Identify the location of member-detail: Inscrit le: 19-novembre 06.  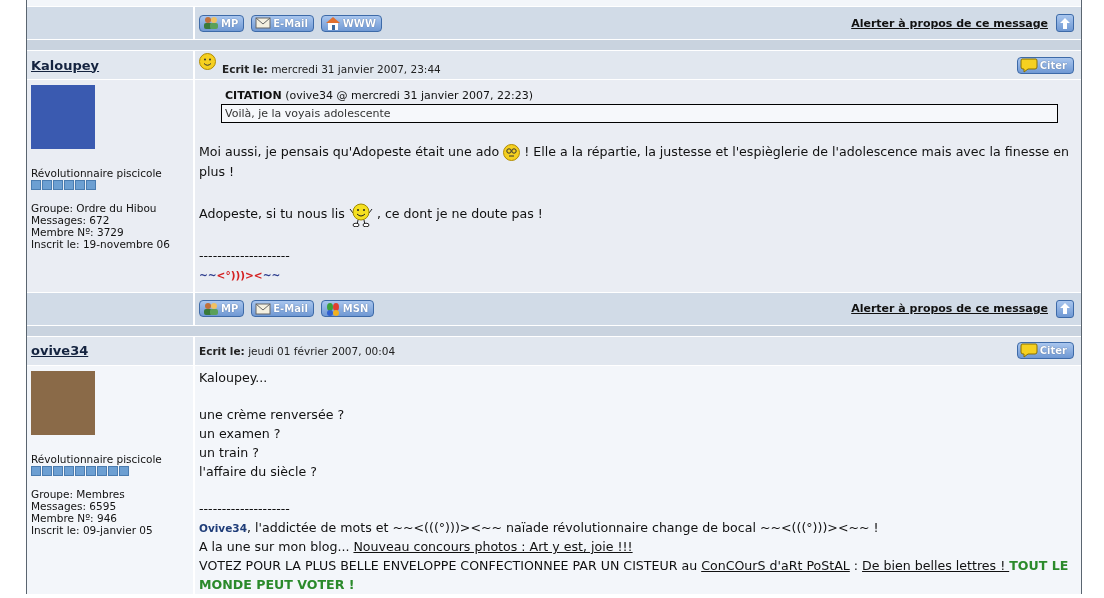
(101, 244).